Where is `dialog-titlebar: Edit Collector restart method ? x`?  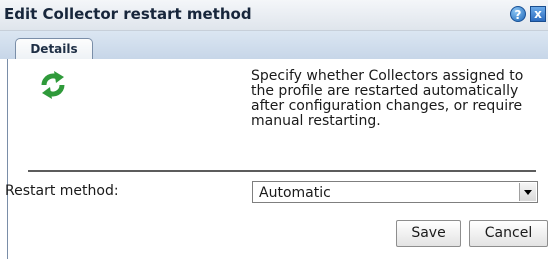
dialog-titlebar: Edit Collector restart method ? x is located at coordinates (274, 15).